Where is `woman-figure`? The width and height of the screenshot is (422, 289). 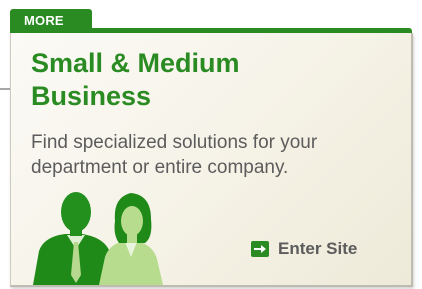 woman-figure is located at coordinates (131, 239).